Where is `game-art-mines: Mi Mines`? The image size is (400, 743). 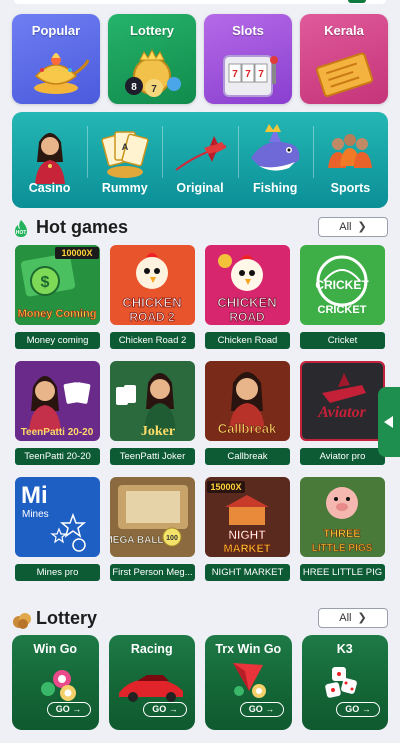 game-art-mines: Mi Mines is located at coordinates (57, 517).